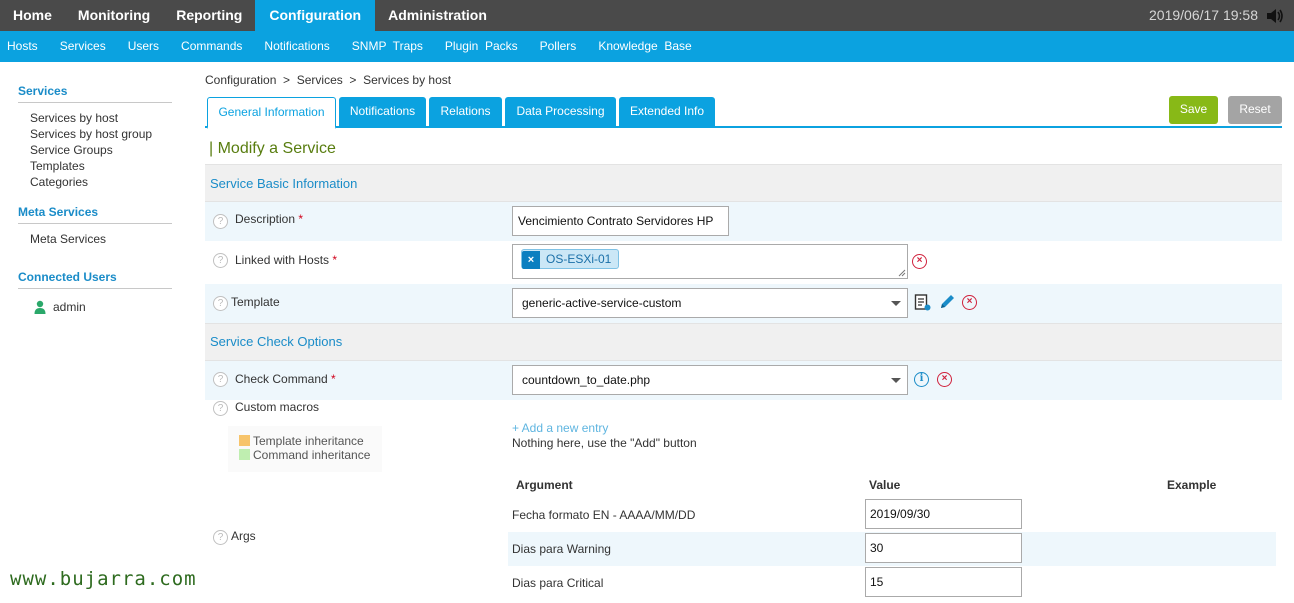  Describe the element at coordinates (277, 407) in the screenshot. I see `custom-macros-label: Custom macros` at that location.